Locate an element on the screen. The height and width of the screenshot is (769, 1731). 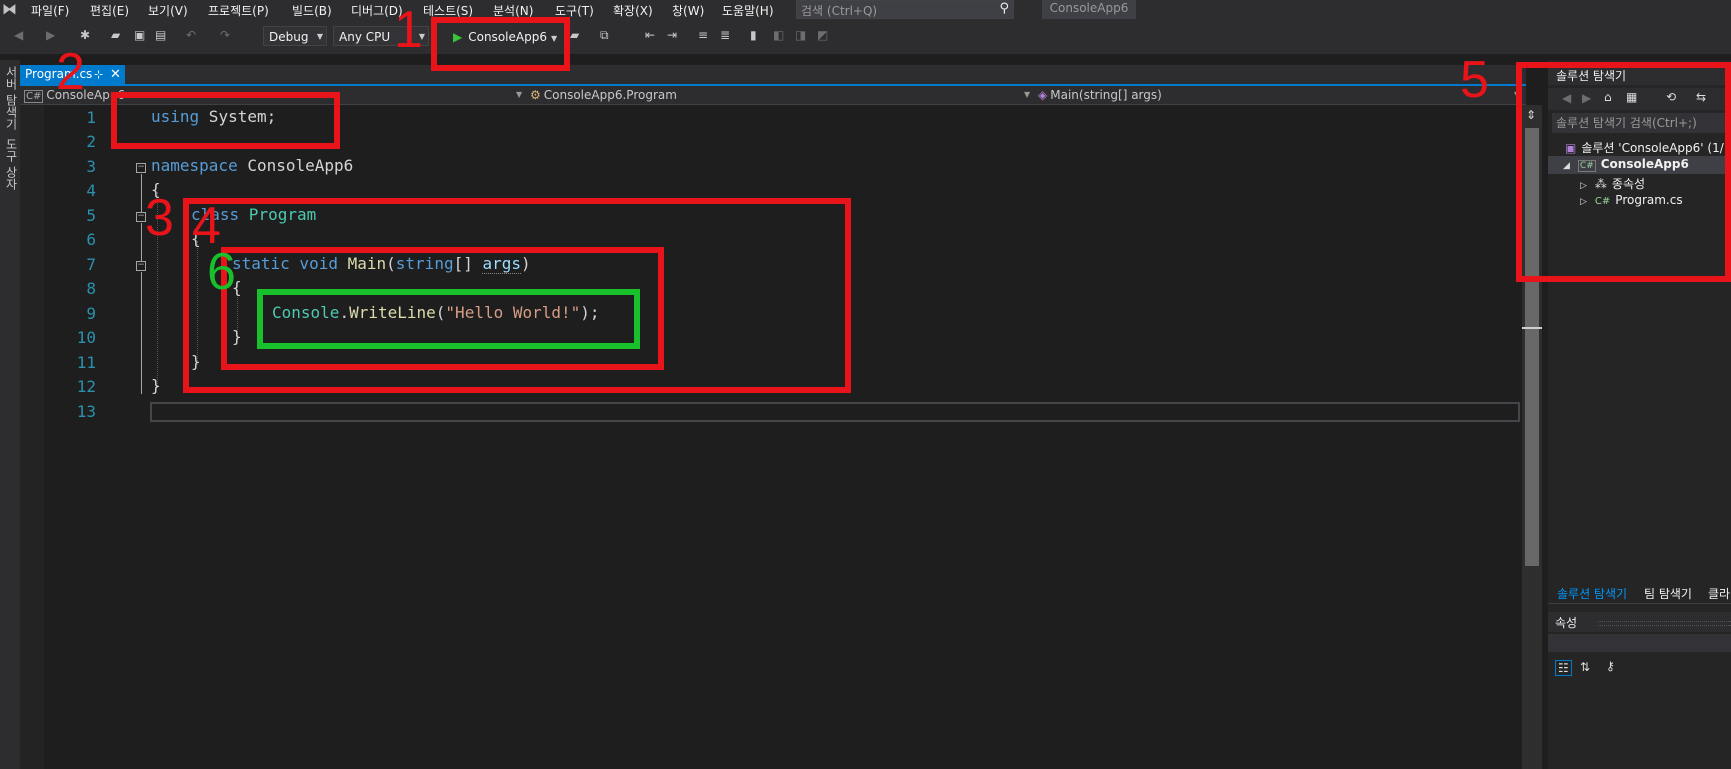
nav-member-dropdown: ◈ Main(string[] args) is located at coordinates (1100, 95).